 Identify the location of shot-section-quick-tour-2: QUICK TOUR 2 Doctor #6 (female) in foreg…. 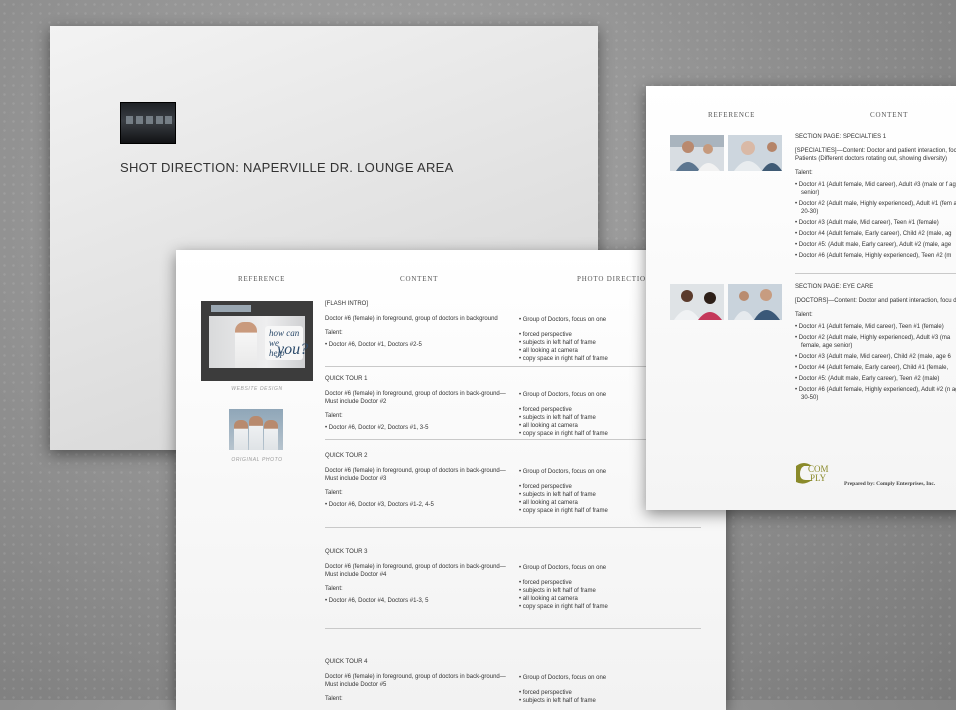
(513, 490).